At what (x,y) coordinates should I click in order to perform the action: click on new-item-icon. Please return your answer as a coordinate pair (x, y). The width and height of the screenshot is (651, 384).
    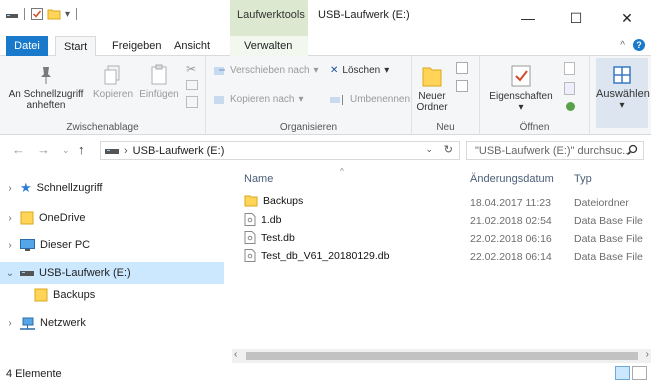
    Looking at the image, I should click on (462, 68).